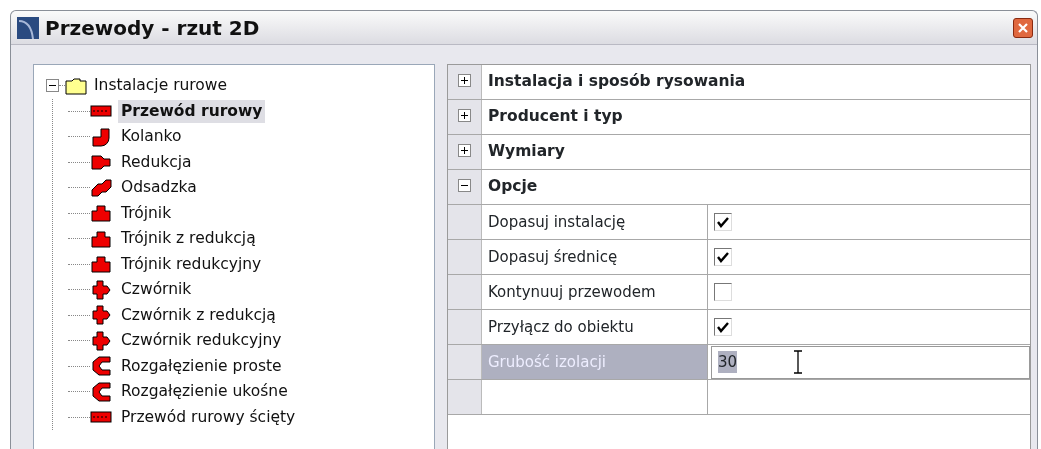 The height and width of the screenshot is (449, 1041). Describe the element at coordinates (555, 117) in the screenshot. I see `category-label: Producent i typ` at that location.